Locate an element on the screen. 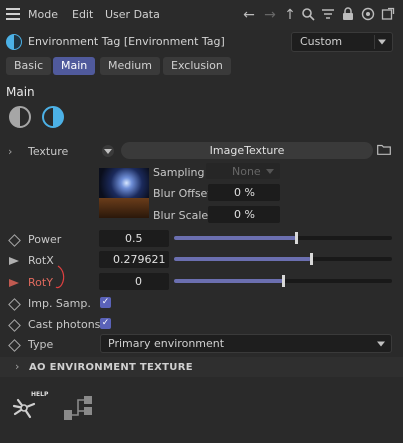  menu-edit: Edit is located at coordinates (82, 14).